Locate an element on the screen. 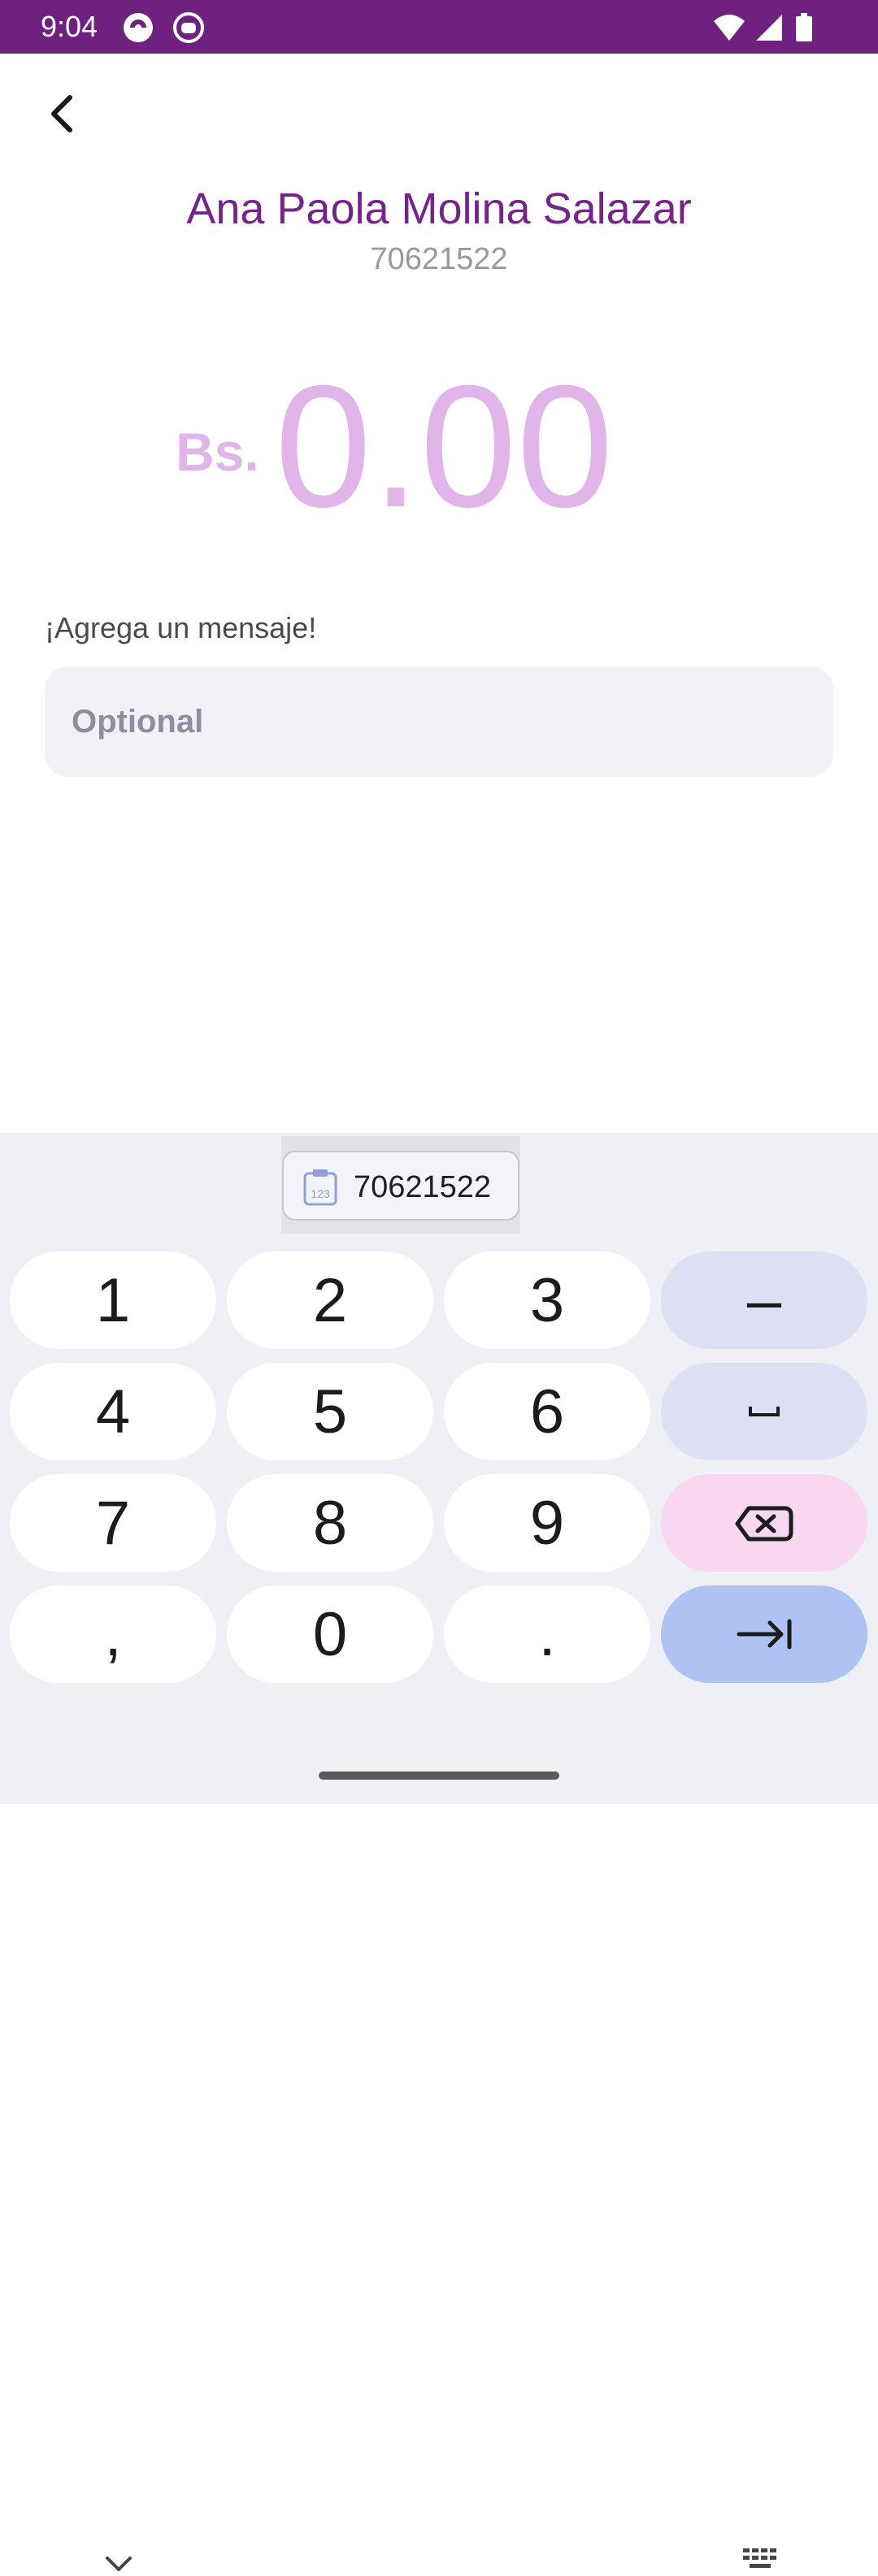 The image size is (878, 2576). key-label: 5 is located at coordinates (330, 1411).